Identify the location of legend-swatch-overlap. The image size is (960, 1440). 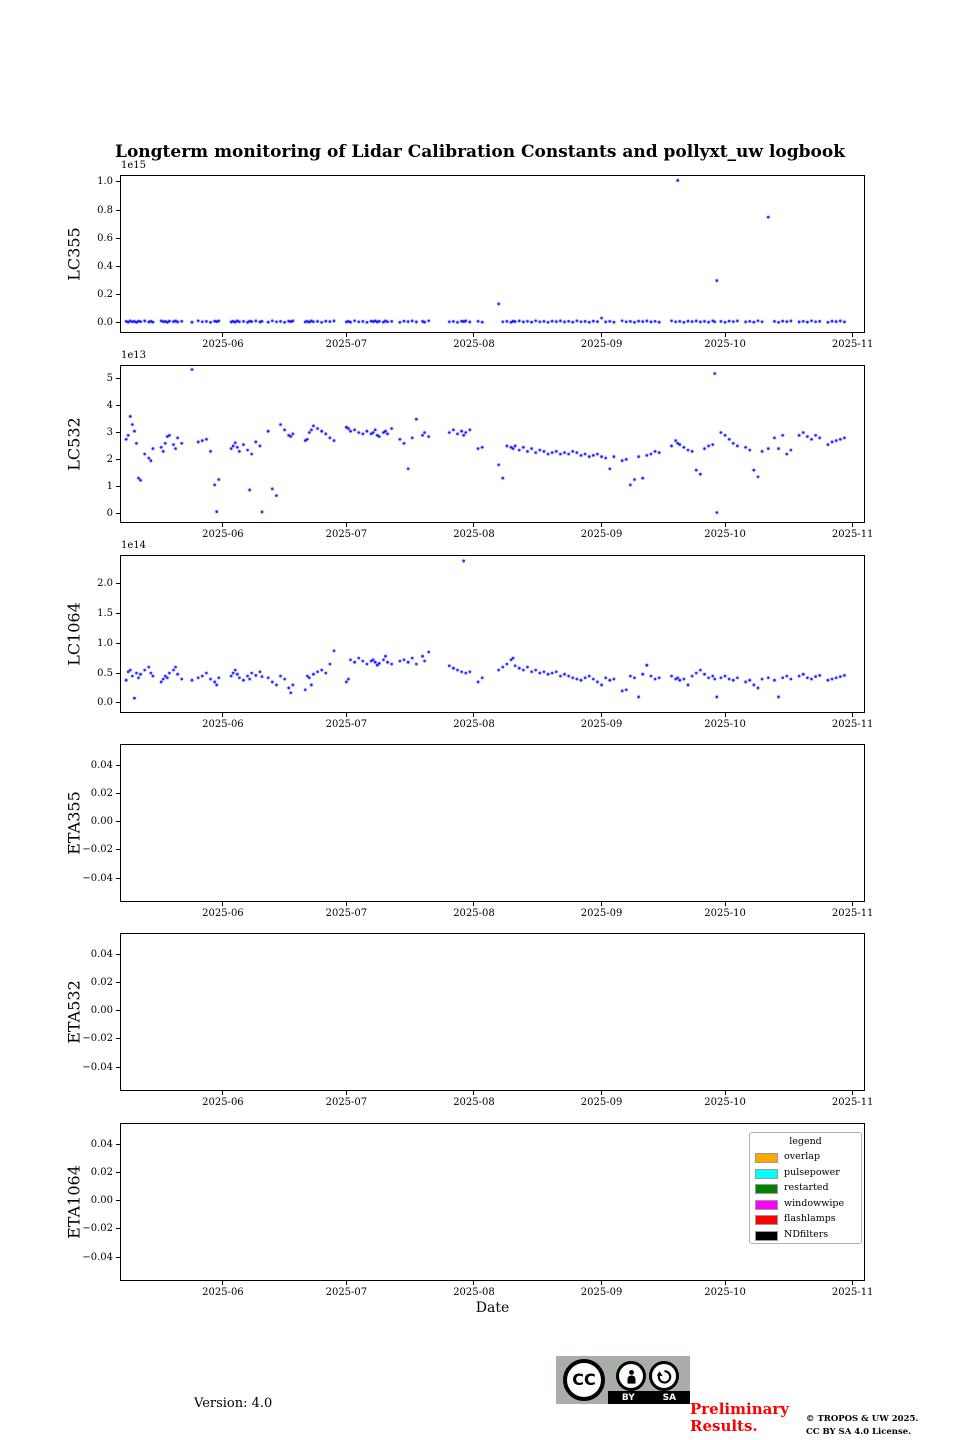
(766, 1158).